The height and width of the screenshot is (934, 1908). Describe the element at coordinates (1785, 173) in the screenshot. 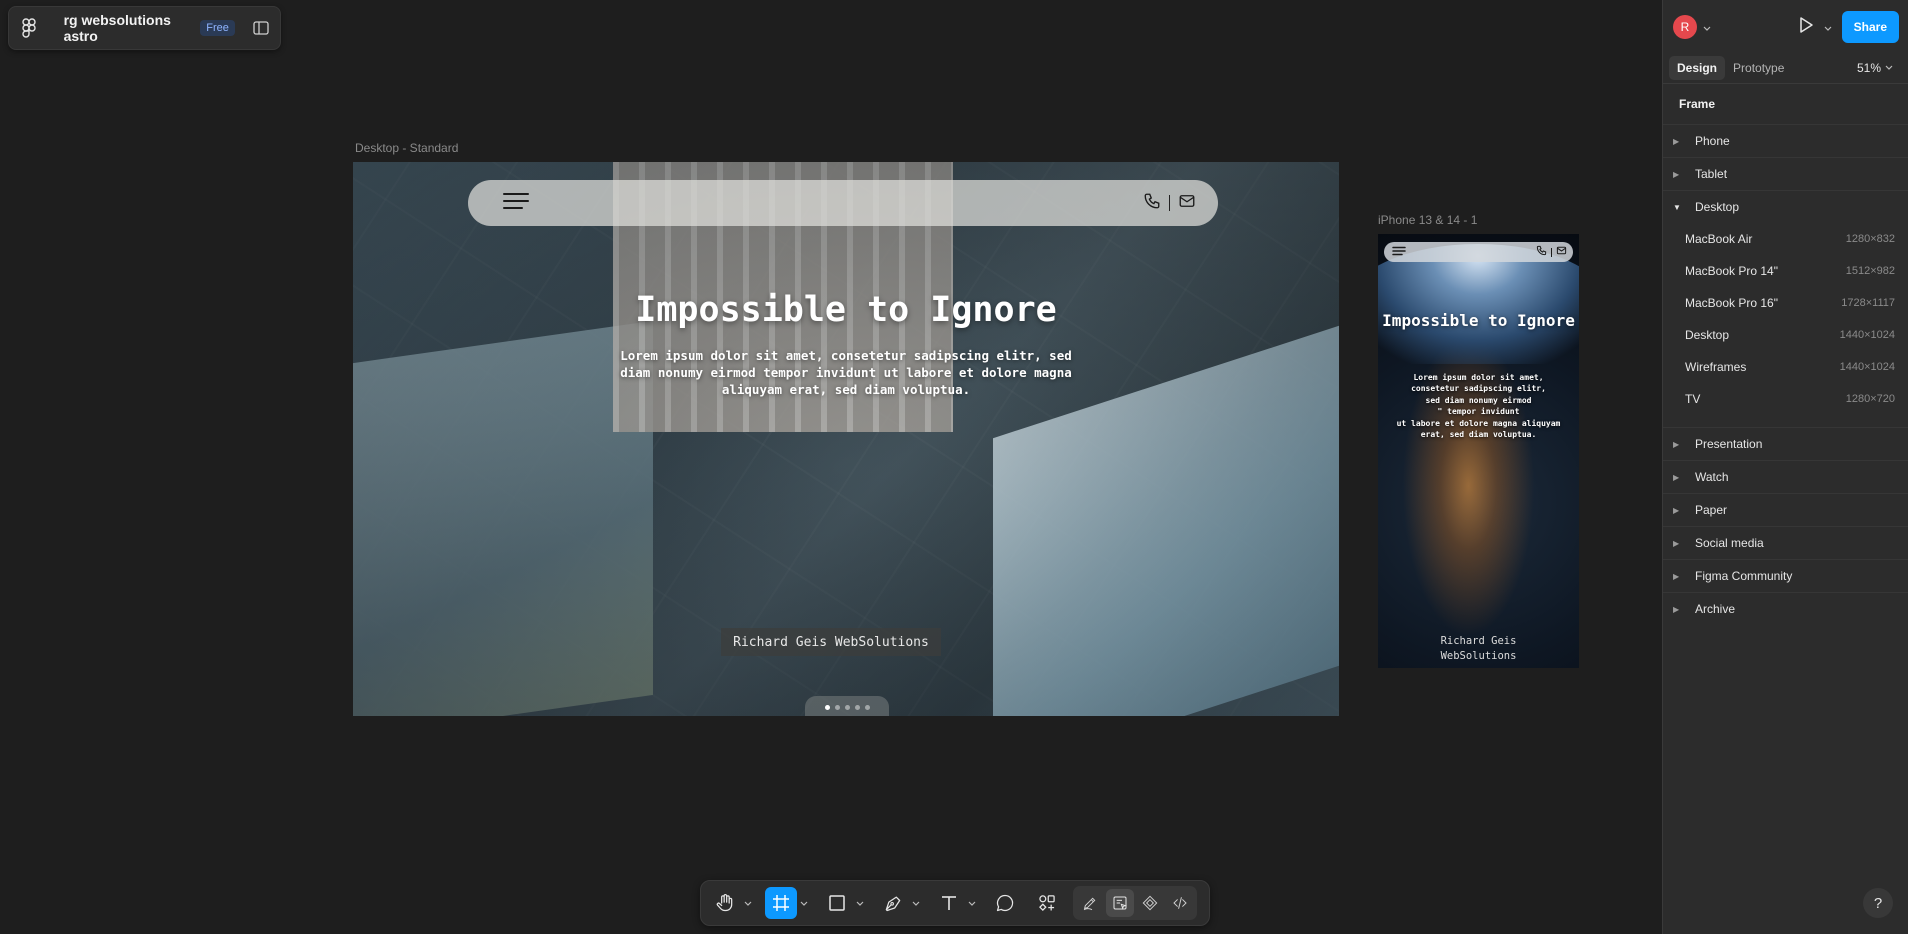

I see `category-tablet: ▶ Tablet` at that location.